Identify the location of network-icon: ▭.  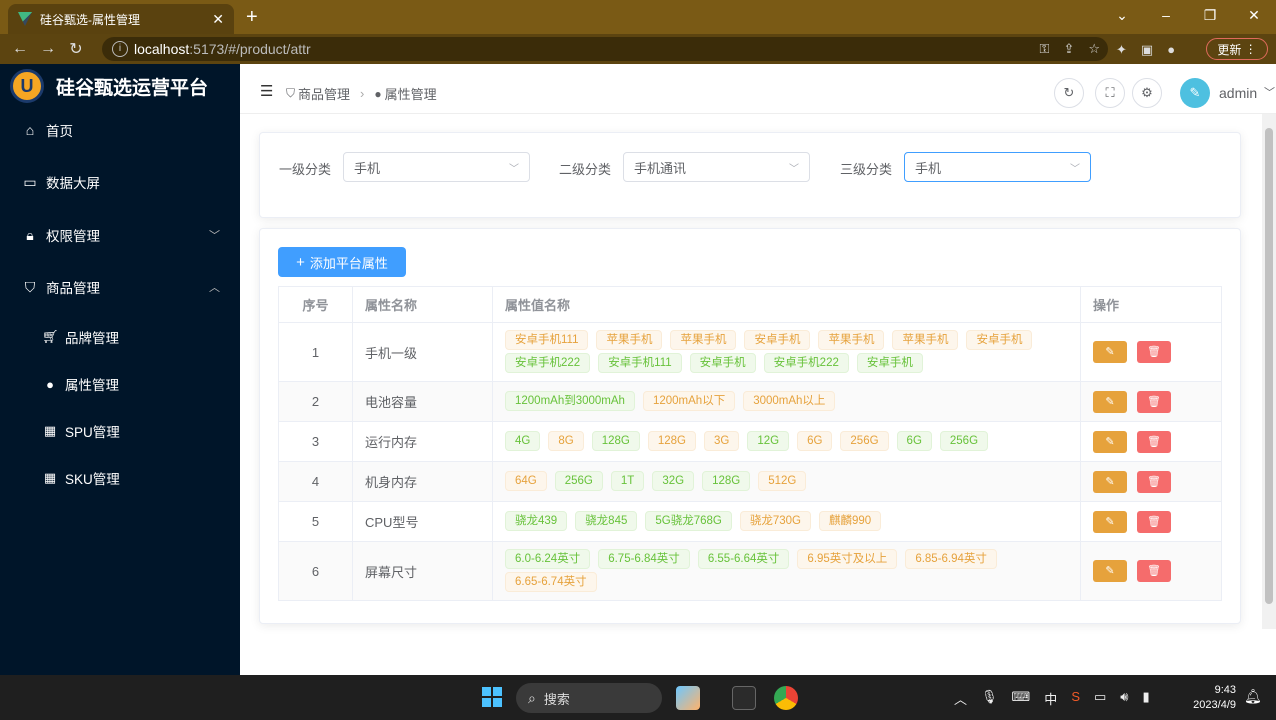
(1100, 698).